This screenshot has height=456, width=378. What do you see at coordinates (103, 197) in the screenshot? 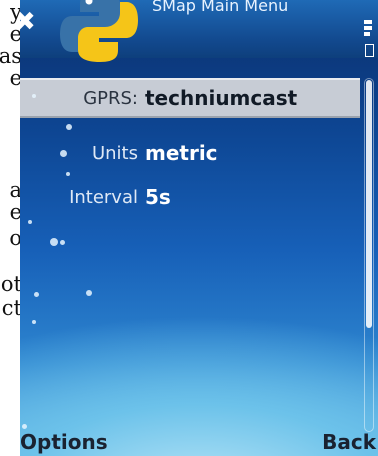
I see `setting-label: Interval` at bounding box center [103, 197].